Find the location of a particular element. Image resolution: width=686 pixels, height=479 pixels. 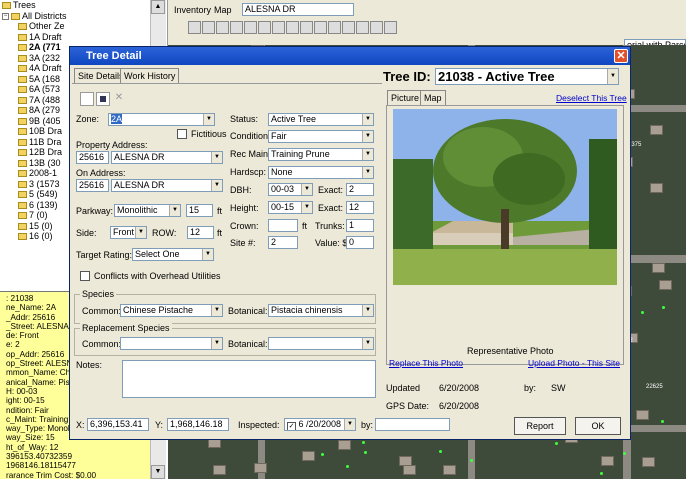

collapse-icon: − is located at coordinates (5, 16).